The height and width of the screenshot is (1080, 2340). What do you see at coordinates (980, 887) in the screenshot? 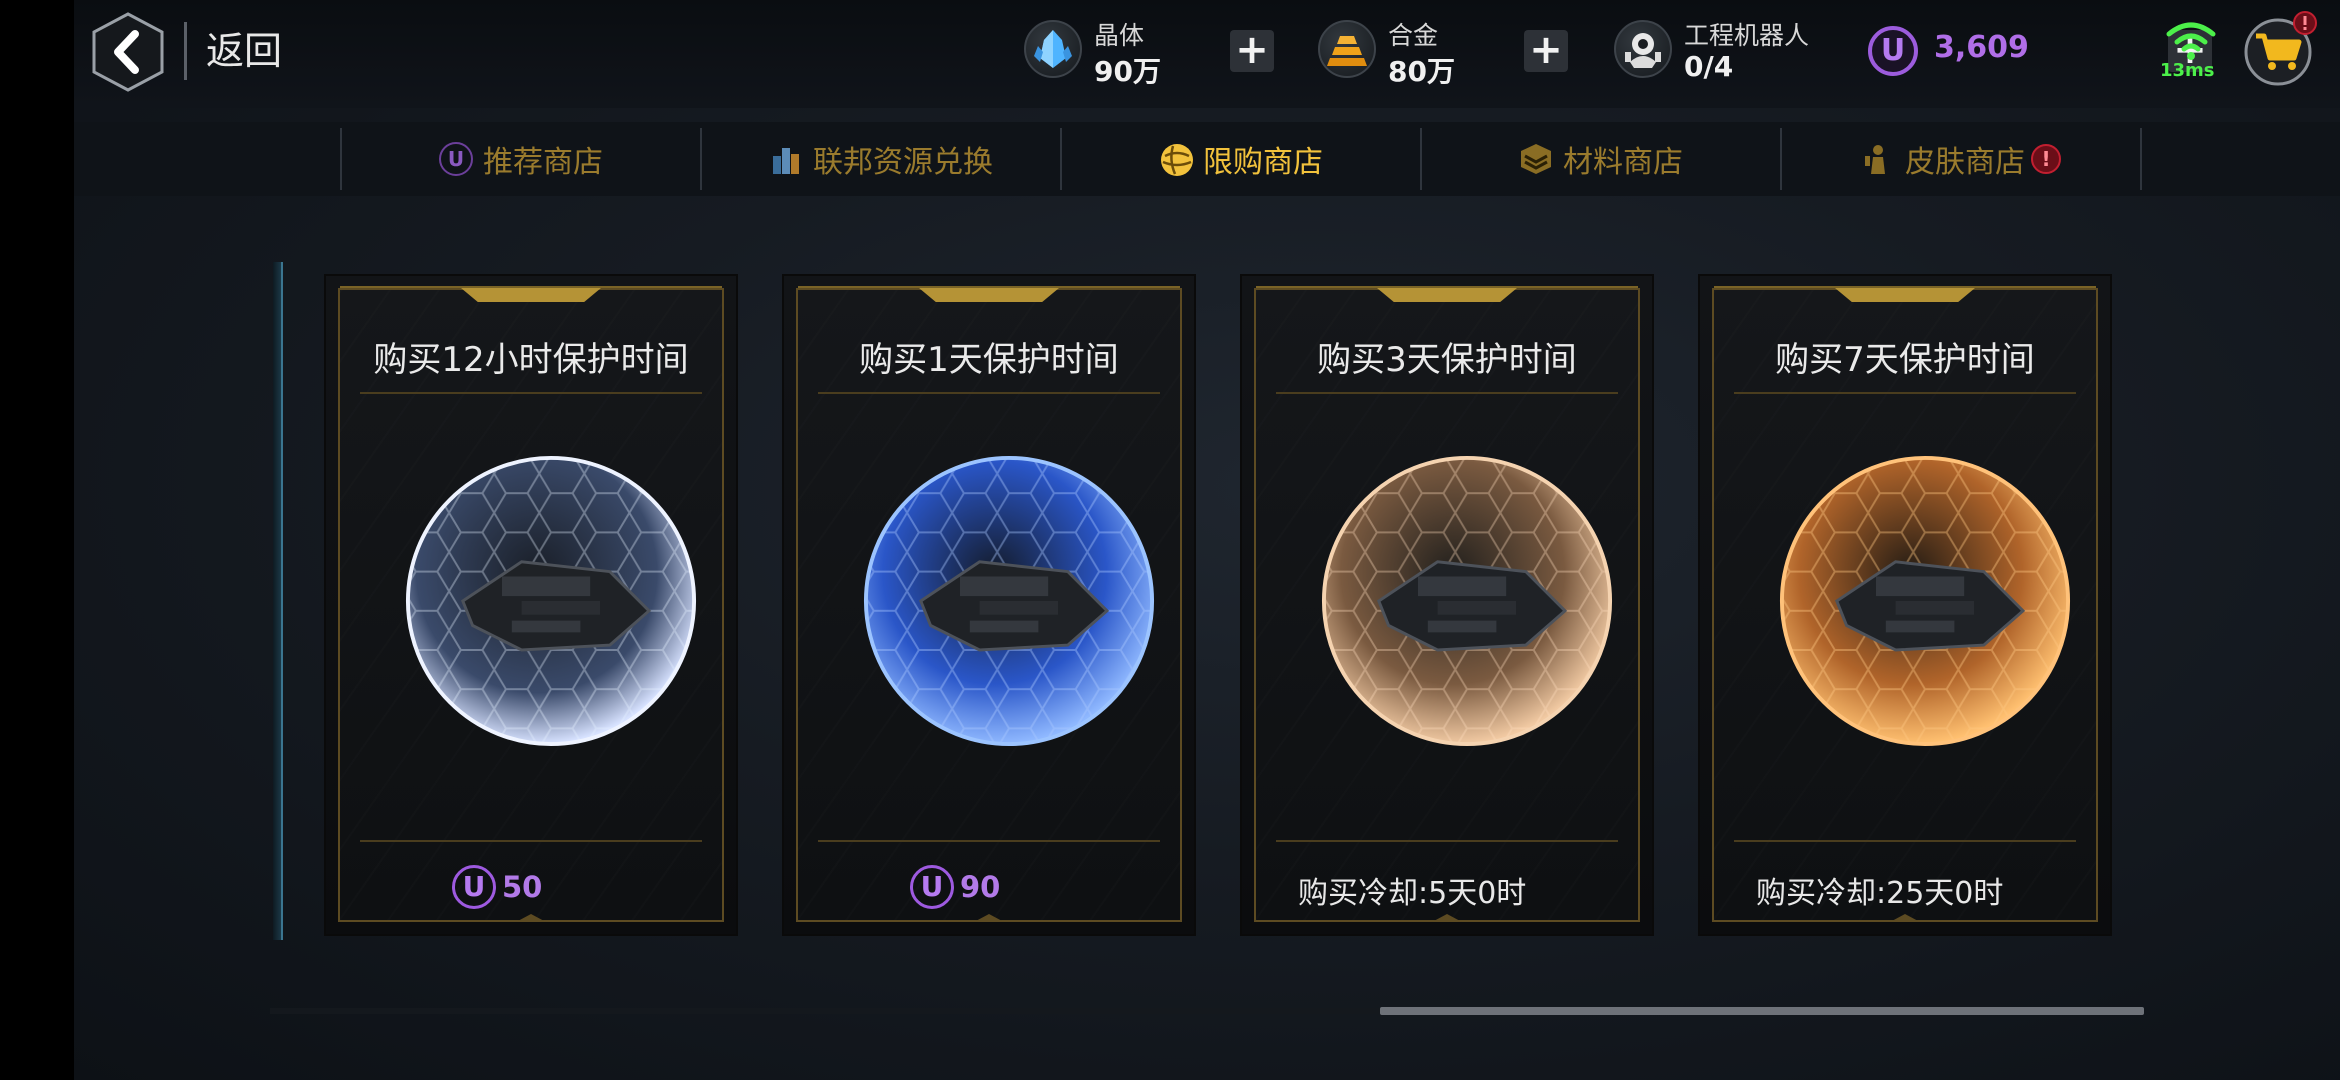
I see `price-value: 90` at bounding box center [980, 887].